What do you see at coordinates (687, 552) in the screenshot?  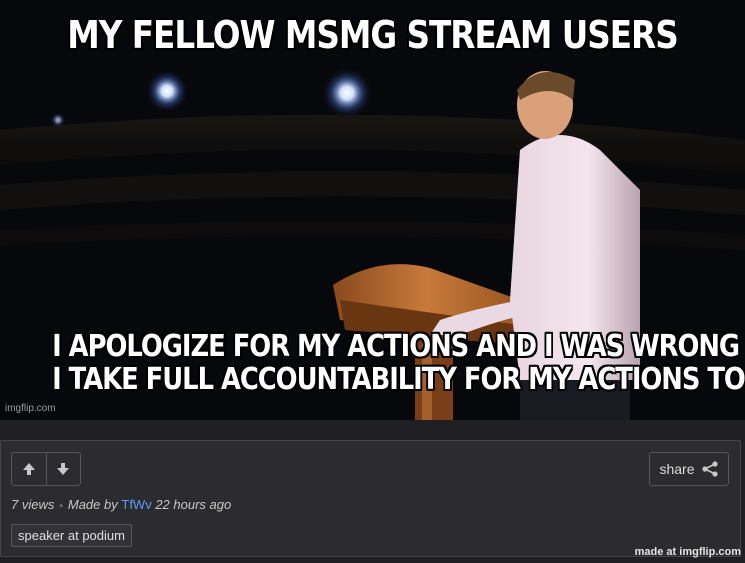 I see `made-at-imgflip: made at imgflip.com` at bounding box center [687, 552].